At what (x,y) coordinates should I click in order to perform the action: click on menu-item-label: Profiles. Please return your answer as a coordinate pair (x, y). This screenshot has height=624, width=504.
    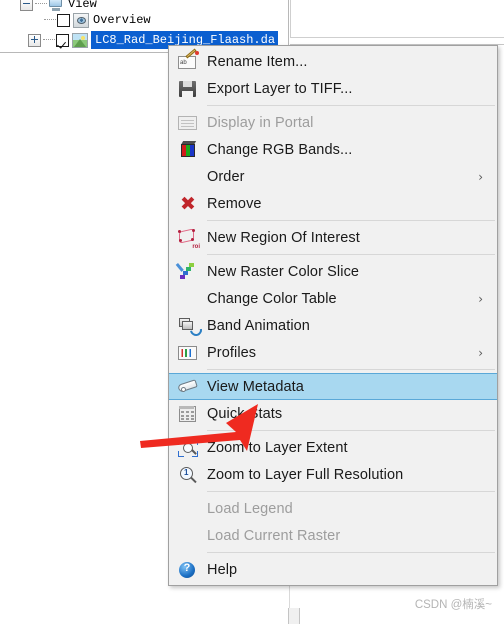
    Looking at the image, I should click on (232, 352).